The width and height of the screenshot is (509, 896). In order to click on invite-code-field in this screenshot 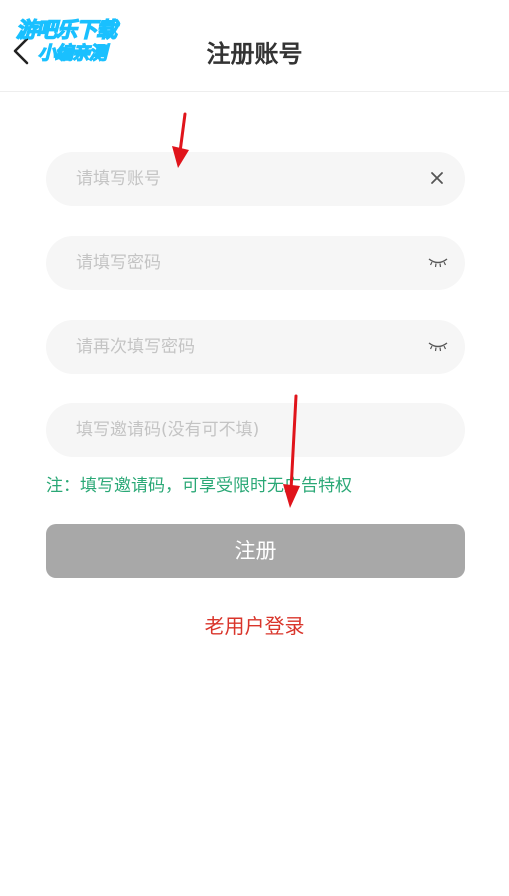, I will do `click(255, 430)`.